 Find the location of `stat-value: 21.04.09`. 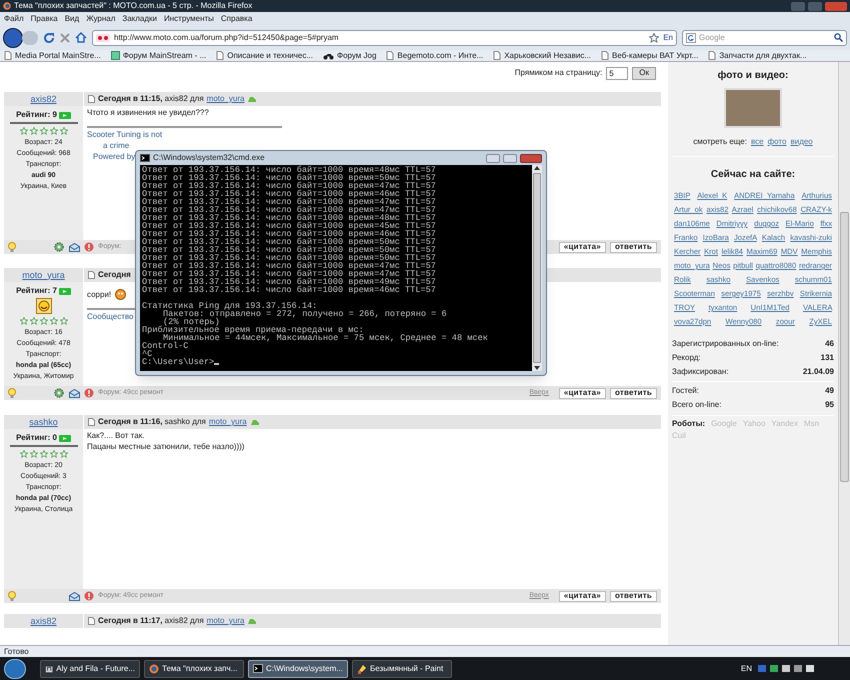

stat-value: 21.04.09 is located at coordinates (818, 372).